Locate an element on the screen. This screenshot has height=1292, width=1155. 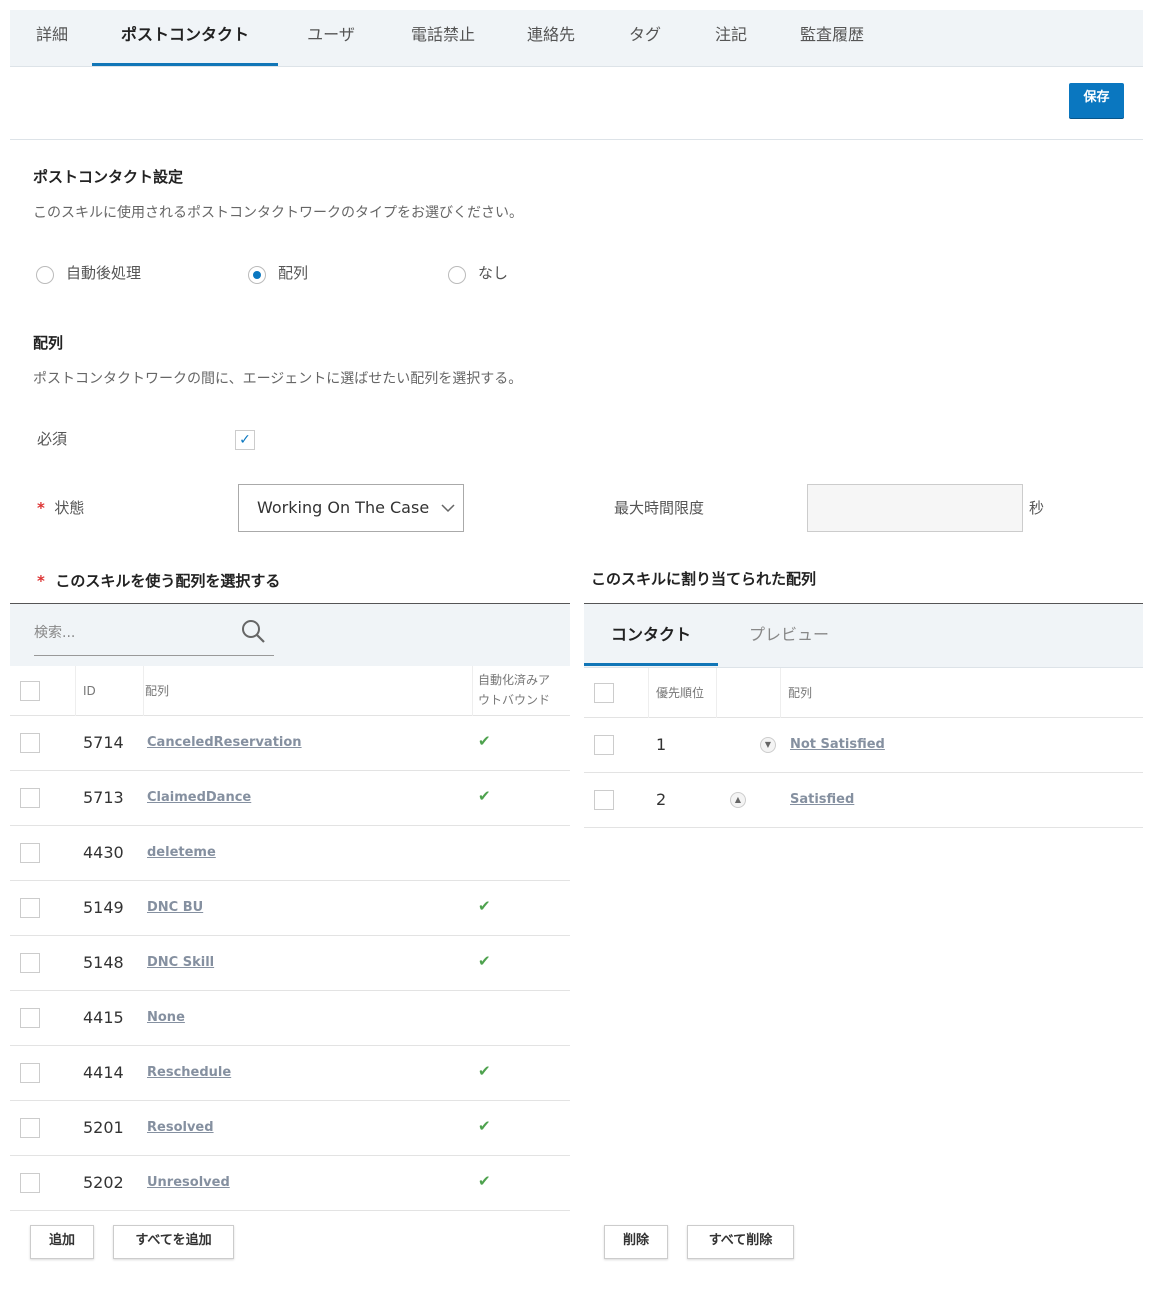
tab-notes: 注記 is located at coordinates (731, 38).